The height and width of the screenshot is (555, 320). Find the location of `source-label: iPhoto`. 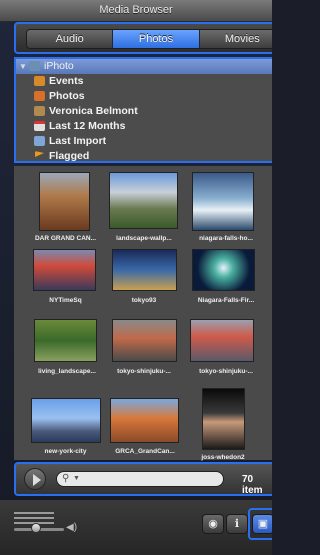

source-label: iPhoto is located at coordinates (59, 66).